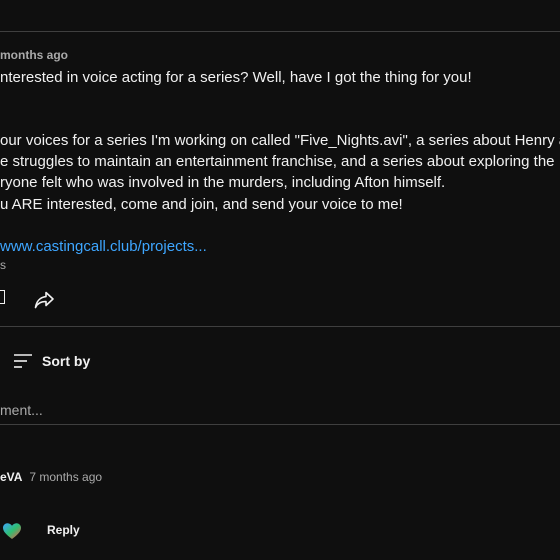  Describe the element at coordinates (66, 361) in the screenshot. I see `sort-by-label: Sort by` at that location.